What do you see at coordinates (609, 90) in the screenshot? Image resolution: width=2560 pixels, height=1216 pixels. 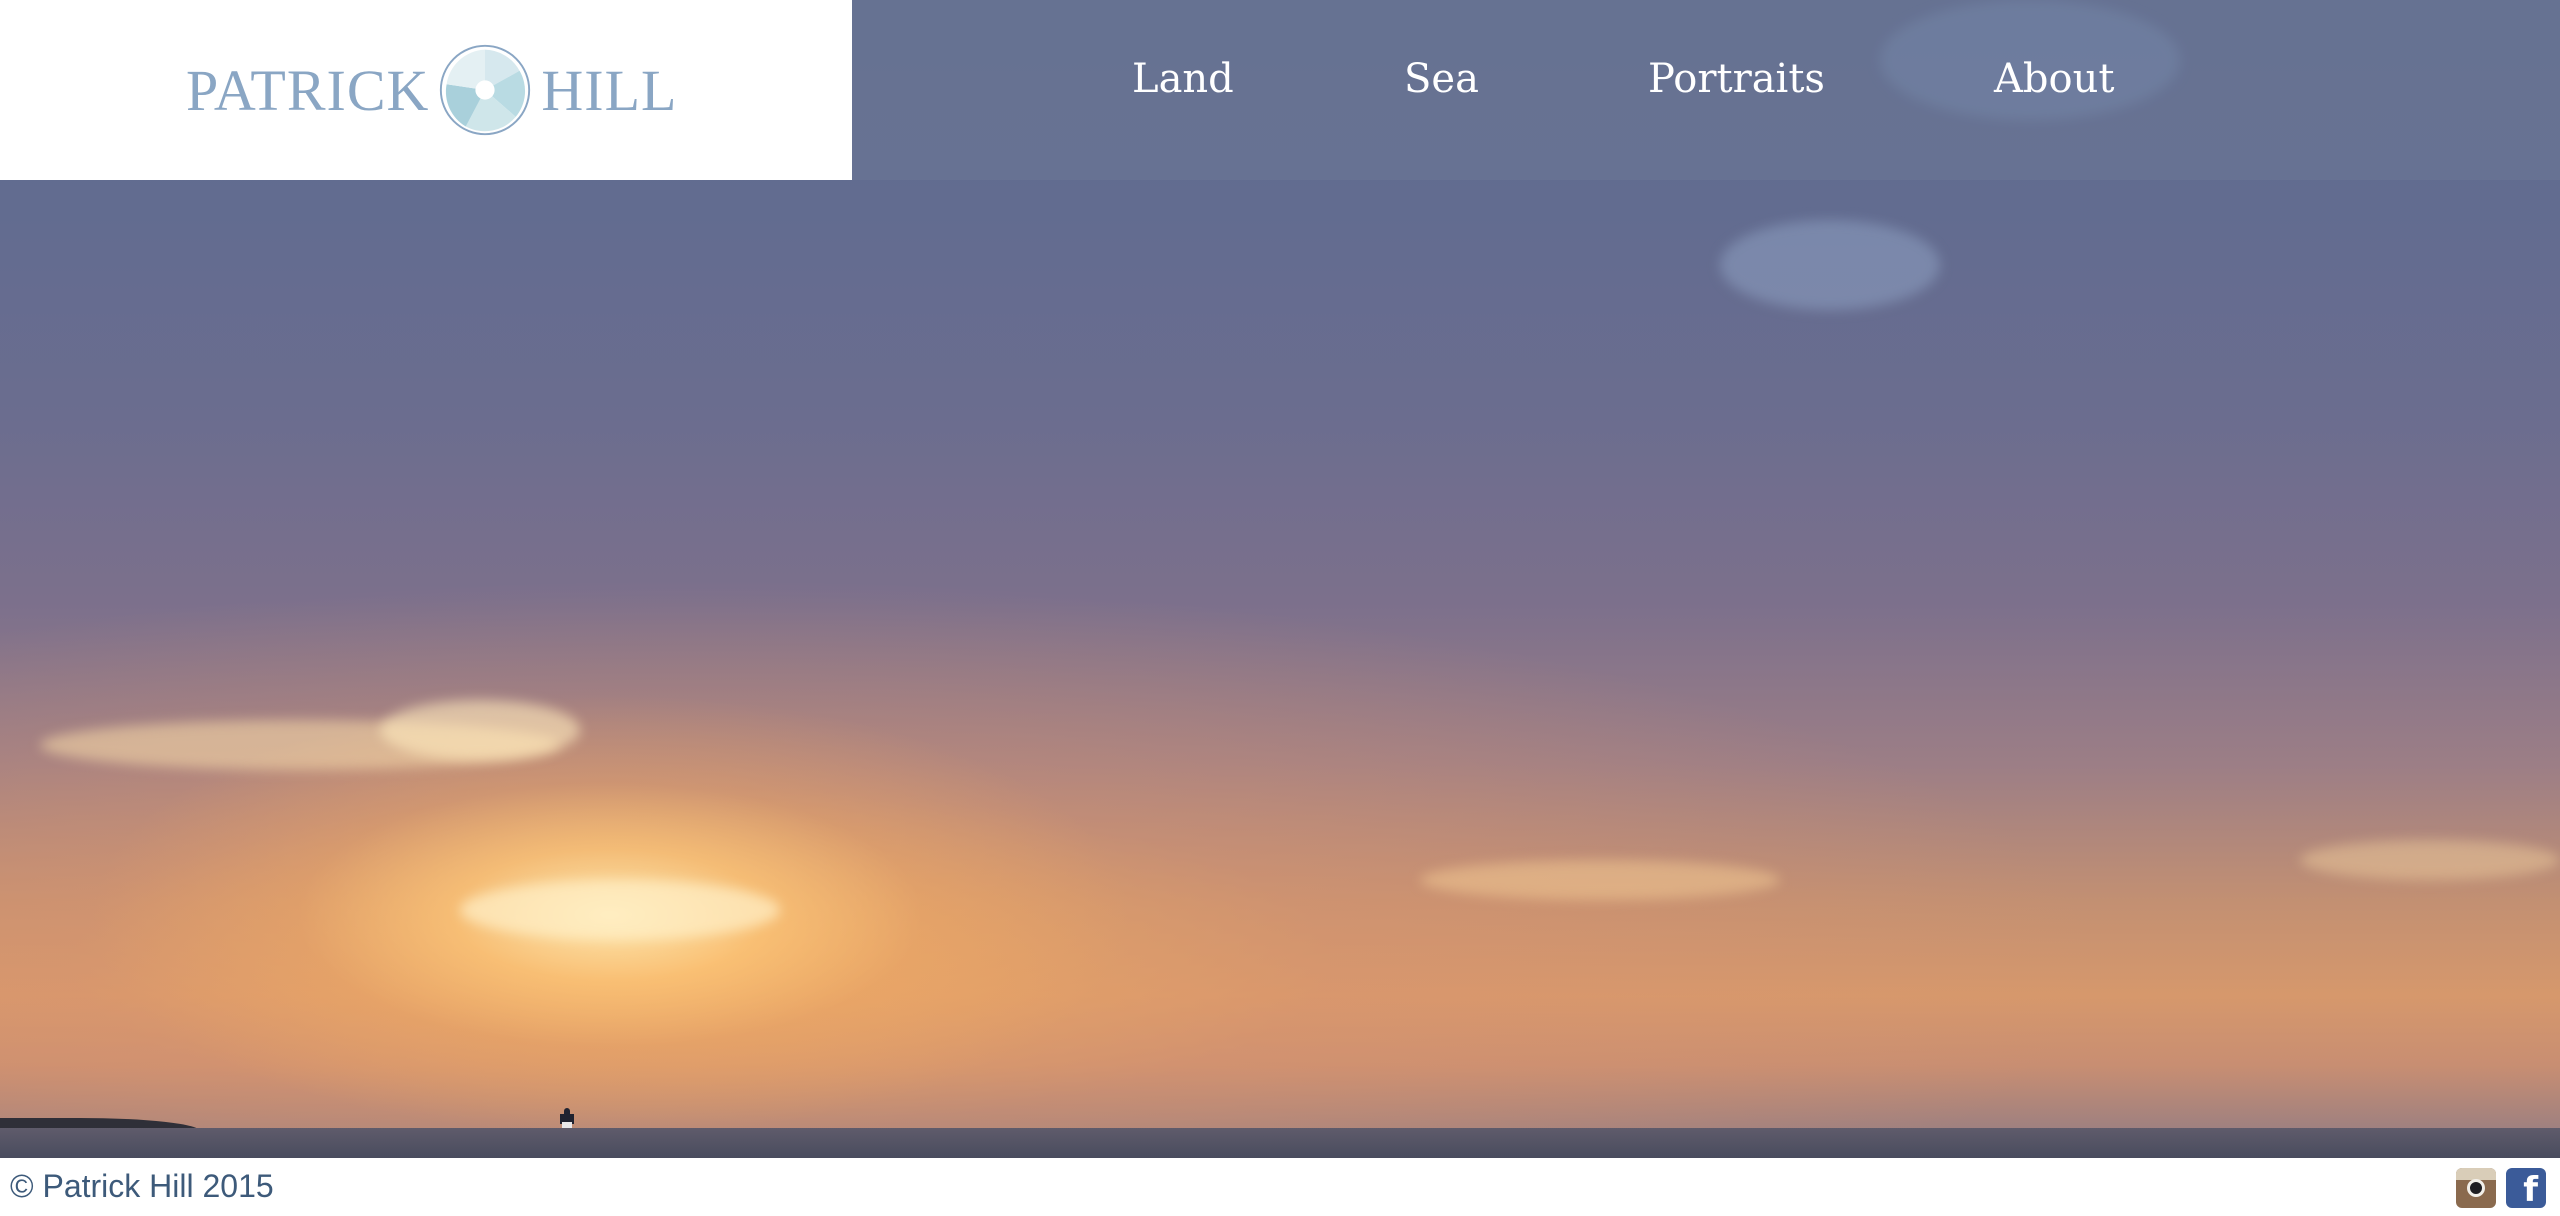 I see `logo-text-last: HILL` at bounding box center [609, 90].